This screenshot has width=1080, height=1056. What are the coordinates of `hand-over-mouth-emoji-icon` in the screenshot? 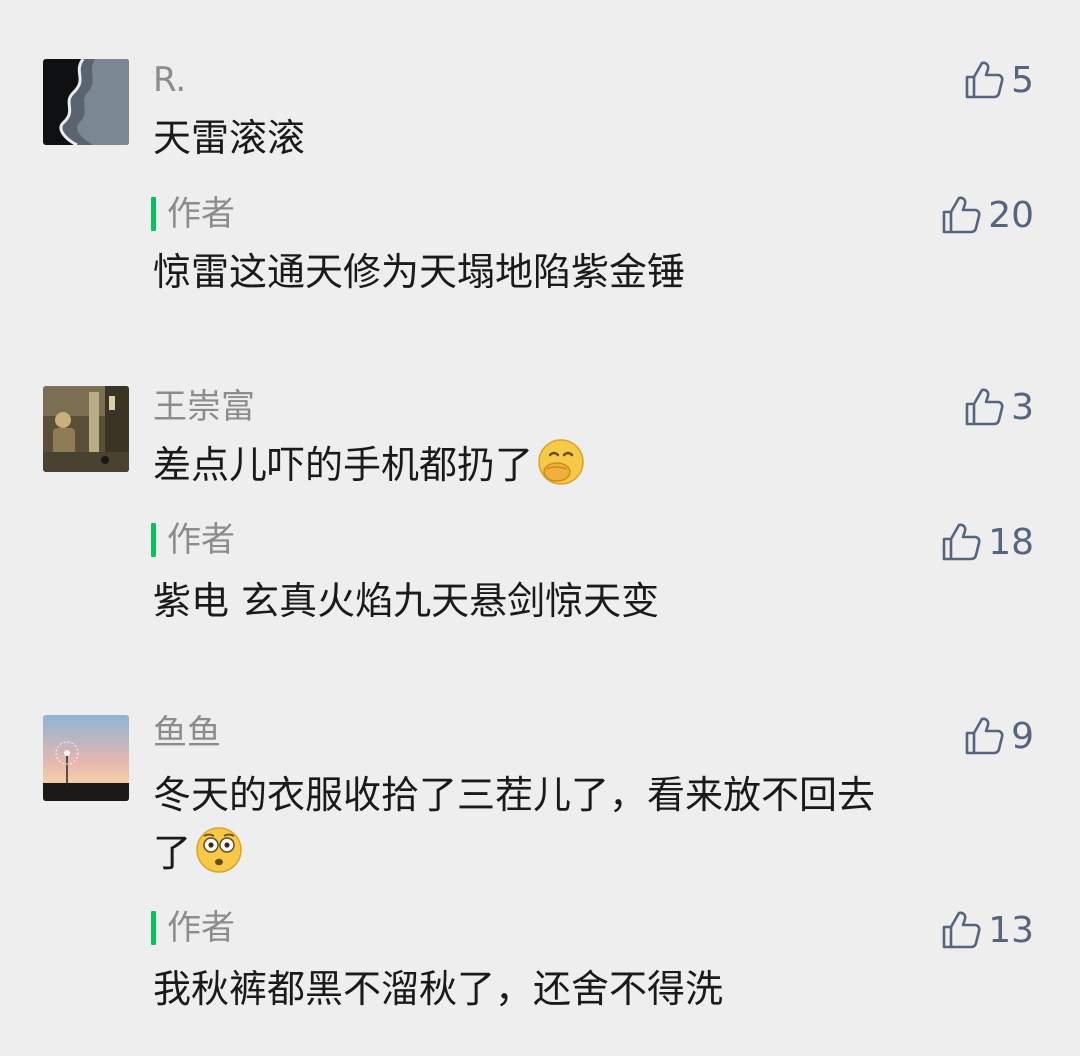 It's located at (561, 462).